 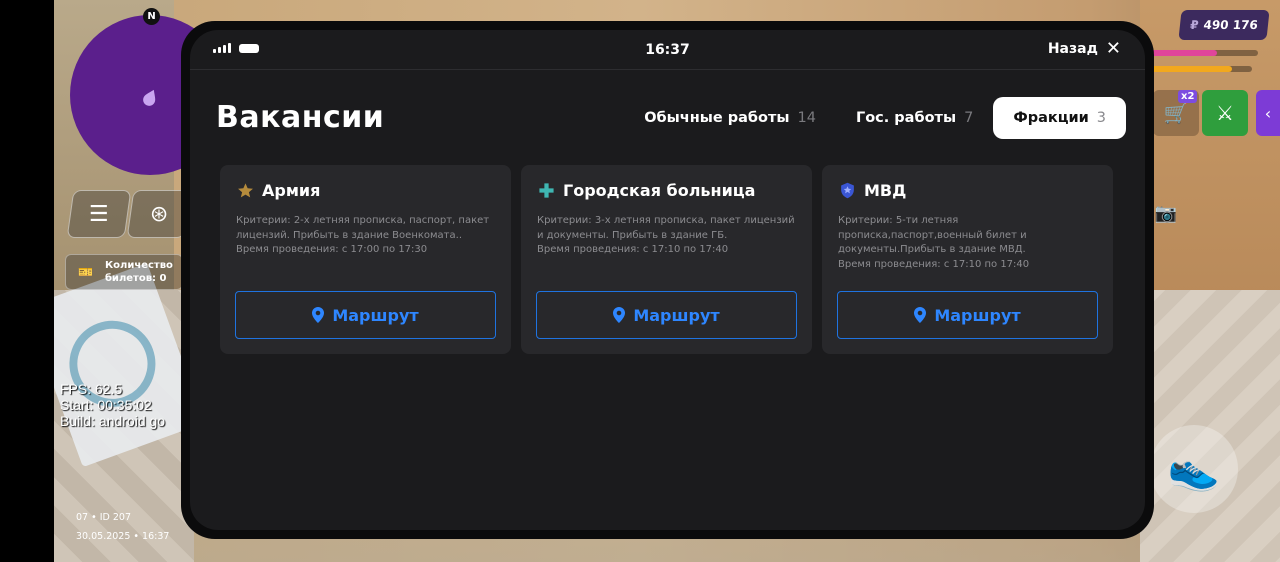 I want to click on tab-count: 14, so click(x=806, y=118).